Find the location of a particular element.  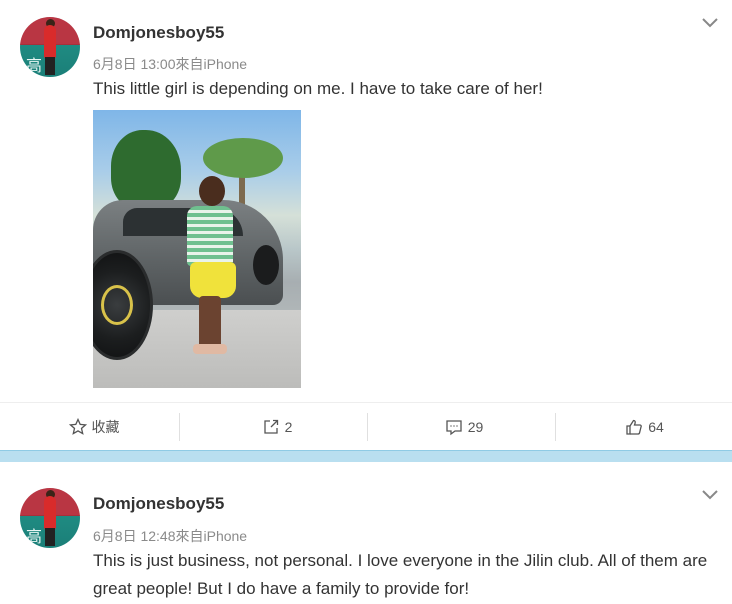

post-image is located at coordinates (197, 249).